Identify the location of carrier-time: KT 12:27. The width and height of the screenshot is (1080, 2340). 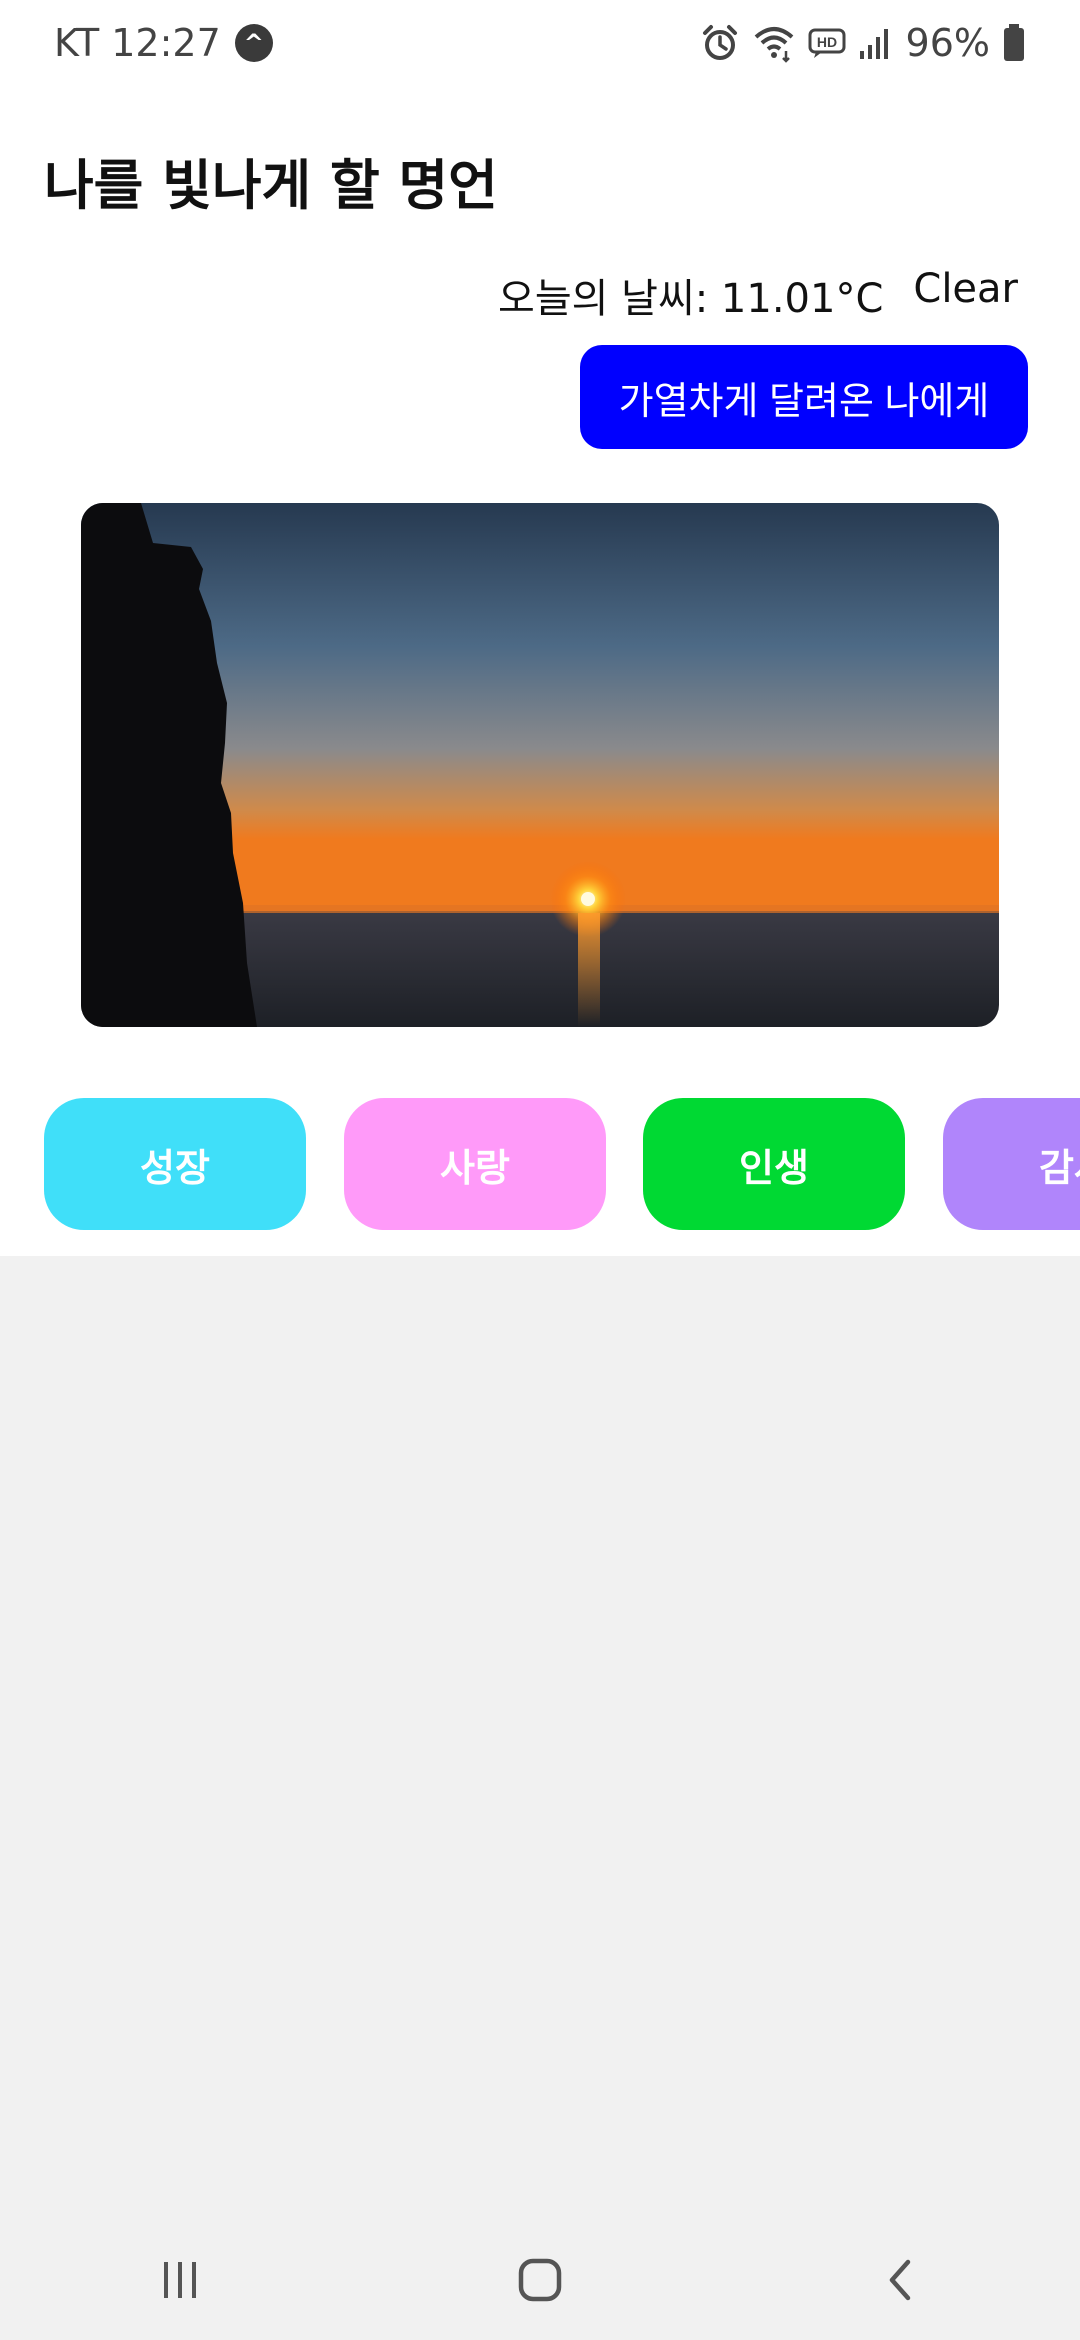
(137, 43).